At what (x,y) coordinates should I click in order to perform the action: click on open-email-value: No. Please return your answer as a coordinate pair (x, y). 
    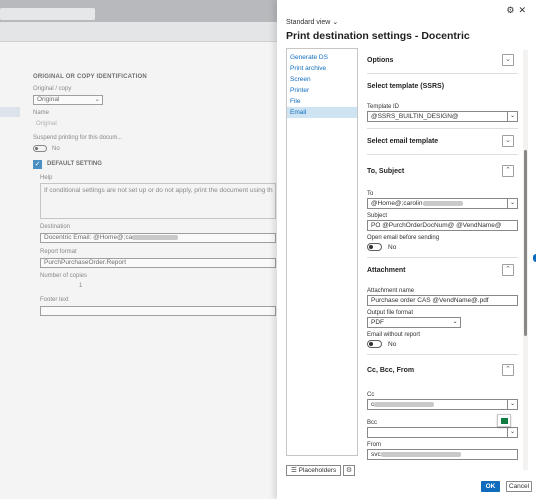
    Looking at the image, I should click on (392, 247).